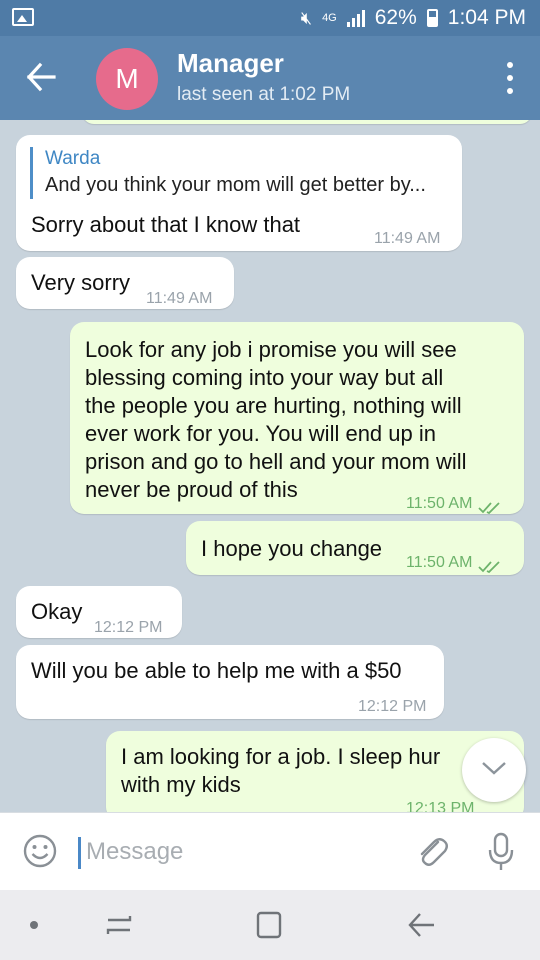 The height and width of the screenshot is (960, 540). What do you see at coordinates (307, 122) in the screenshot?
I see `message-bubble-partial` at bounding box center [307, 122].